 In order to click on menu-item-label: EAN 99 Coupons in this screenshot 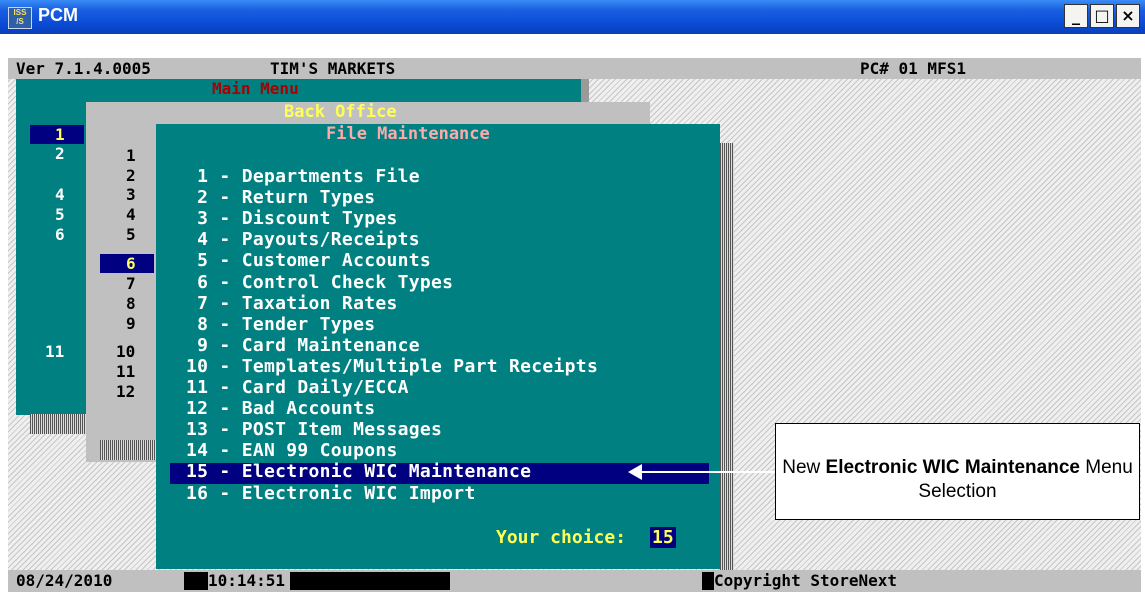, I will do `click(319, 451)`.